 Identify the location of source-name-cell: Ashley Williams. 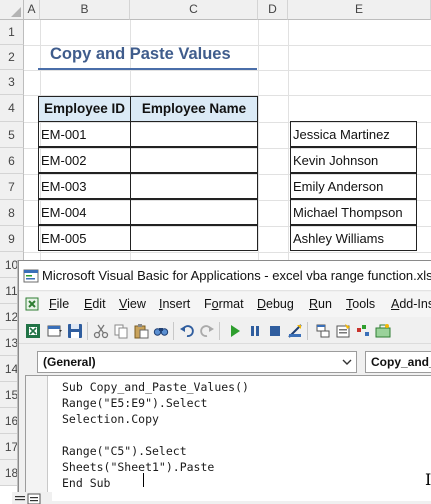
(353, 238).